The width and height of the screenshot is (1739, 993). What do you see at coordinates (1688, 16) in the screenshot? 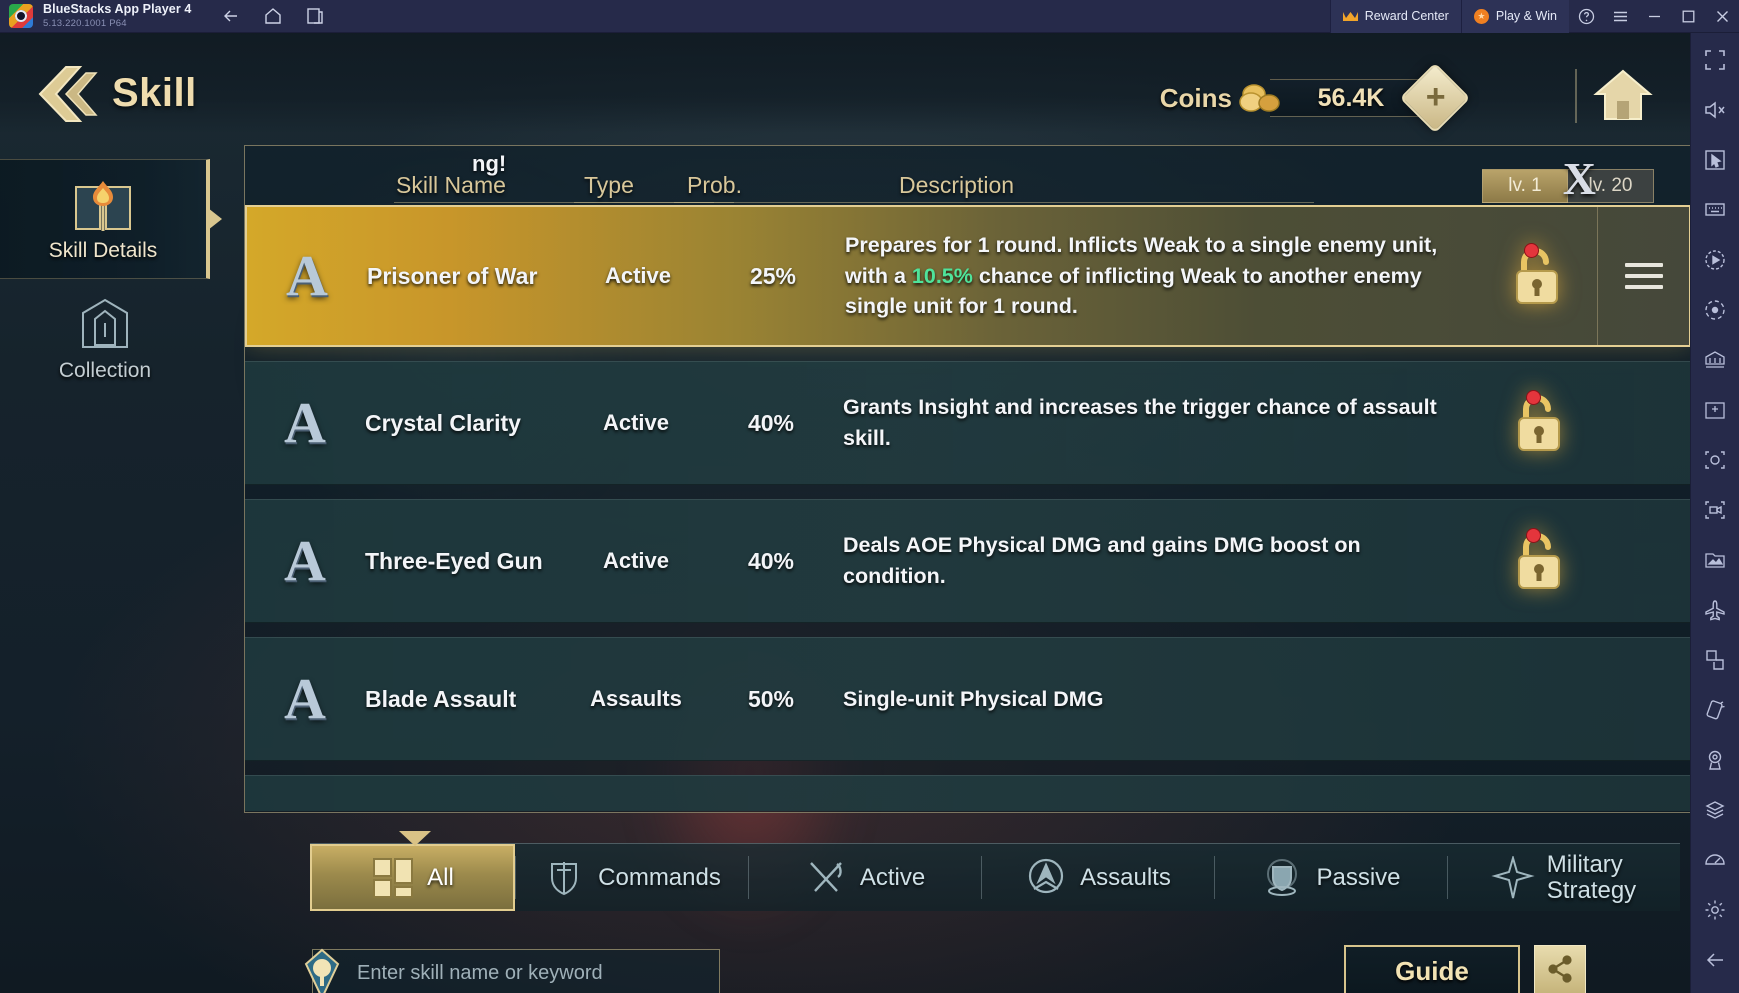
I see `maximize-icon` at bounding box center [1688, 16].